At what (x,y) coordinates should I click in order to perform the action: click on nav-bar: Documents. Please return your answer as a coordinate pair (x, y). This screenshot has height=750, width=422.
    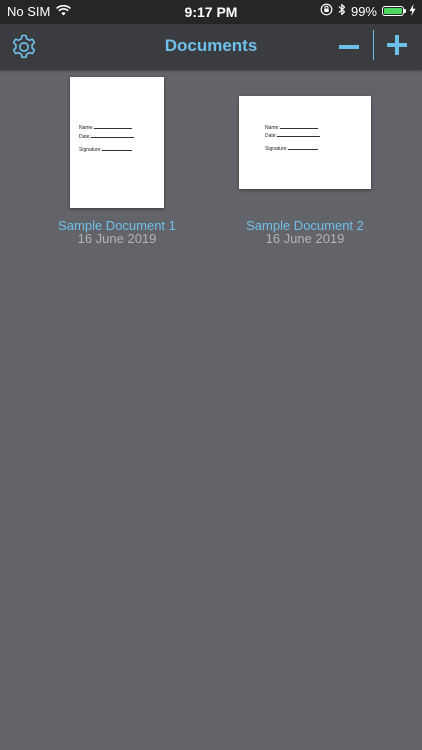
    Looking at the image, I should click on (211, 47).